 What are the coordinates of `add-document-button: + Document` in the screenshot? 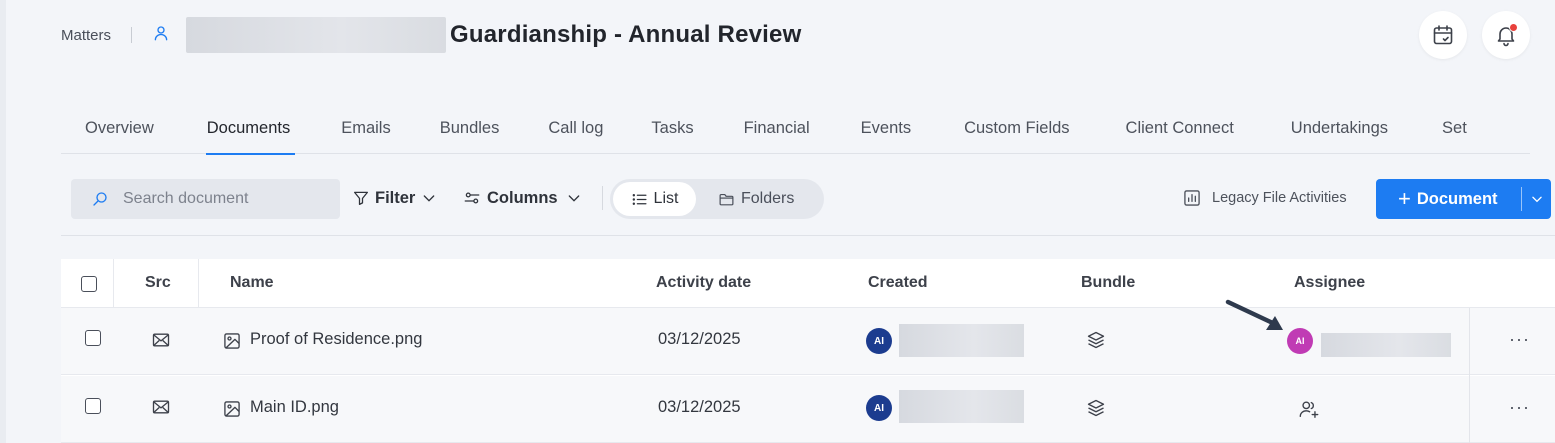 It's located at (1448, 199).